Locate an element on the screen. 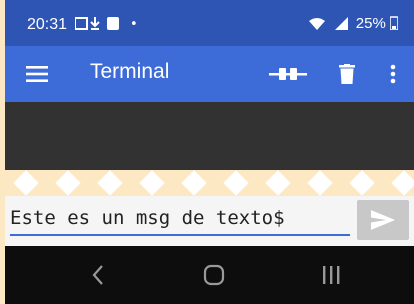 This screenshot has height=304, width=414. connect-icon is located at coordinates (288, 74).